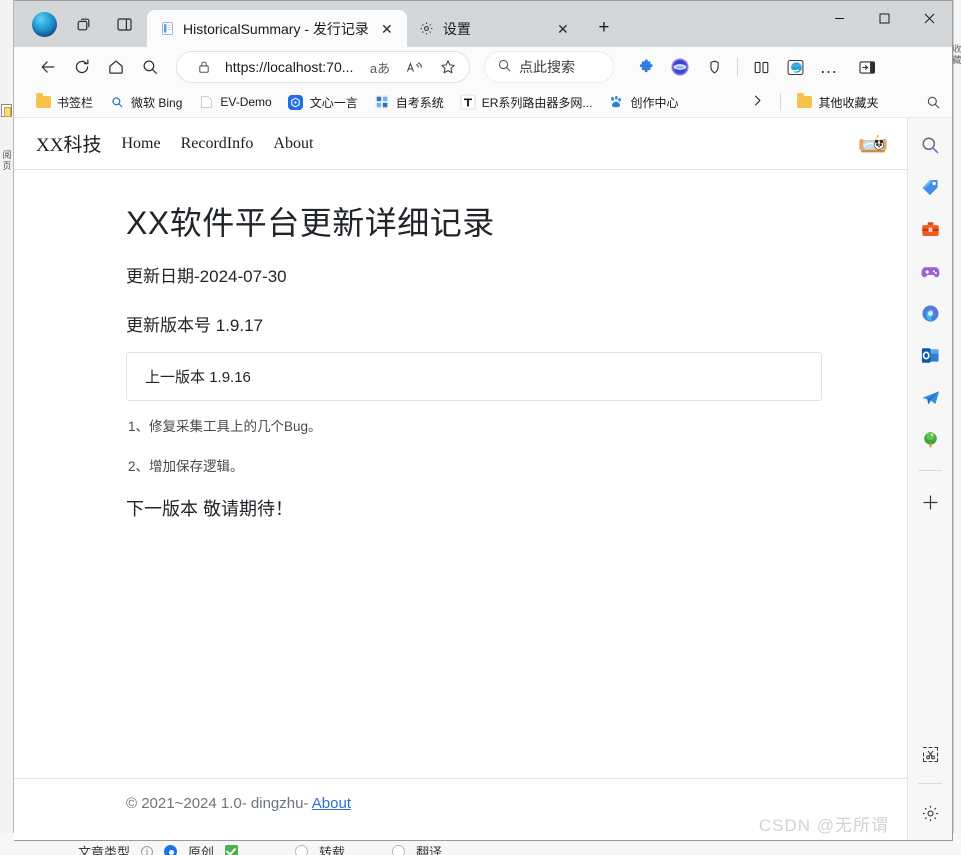 Image resolution: width=961 pixels, height=855 pixels. Describe the element at coordinates (7, 427) in the screenshot. I see `background-window-left-edge: 阅页` at that location.